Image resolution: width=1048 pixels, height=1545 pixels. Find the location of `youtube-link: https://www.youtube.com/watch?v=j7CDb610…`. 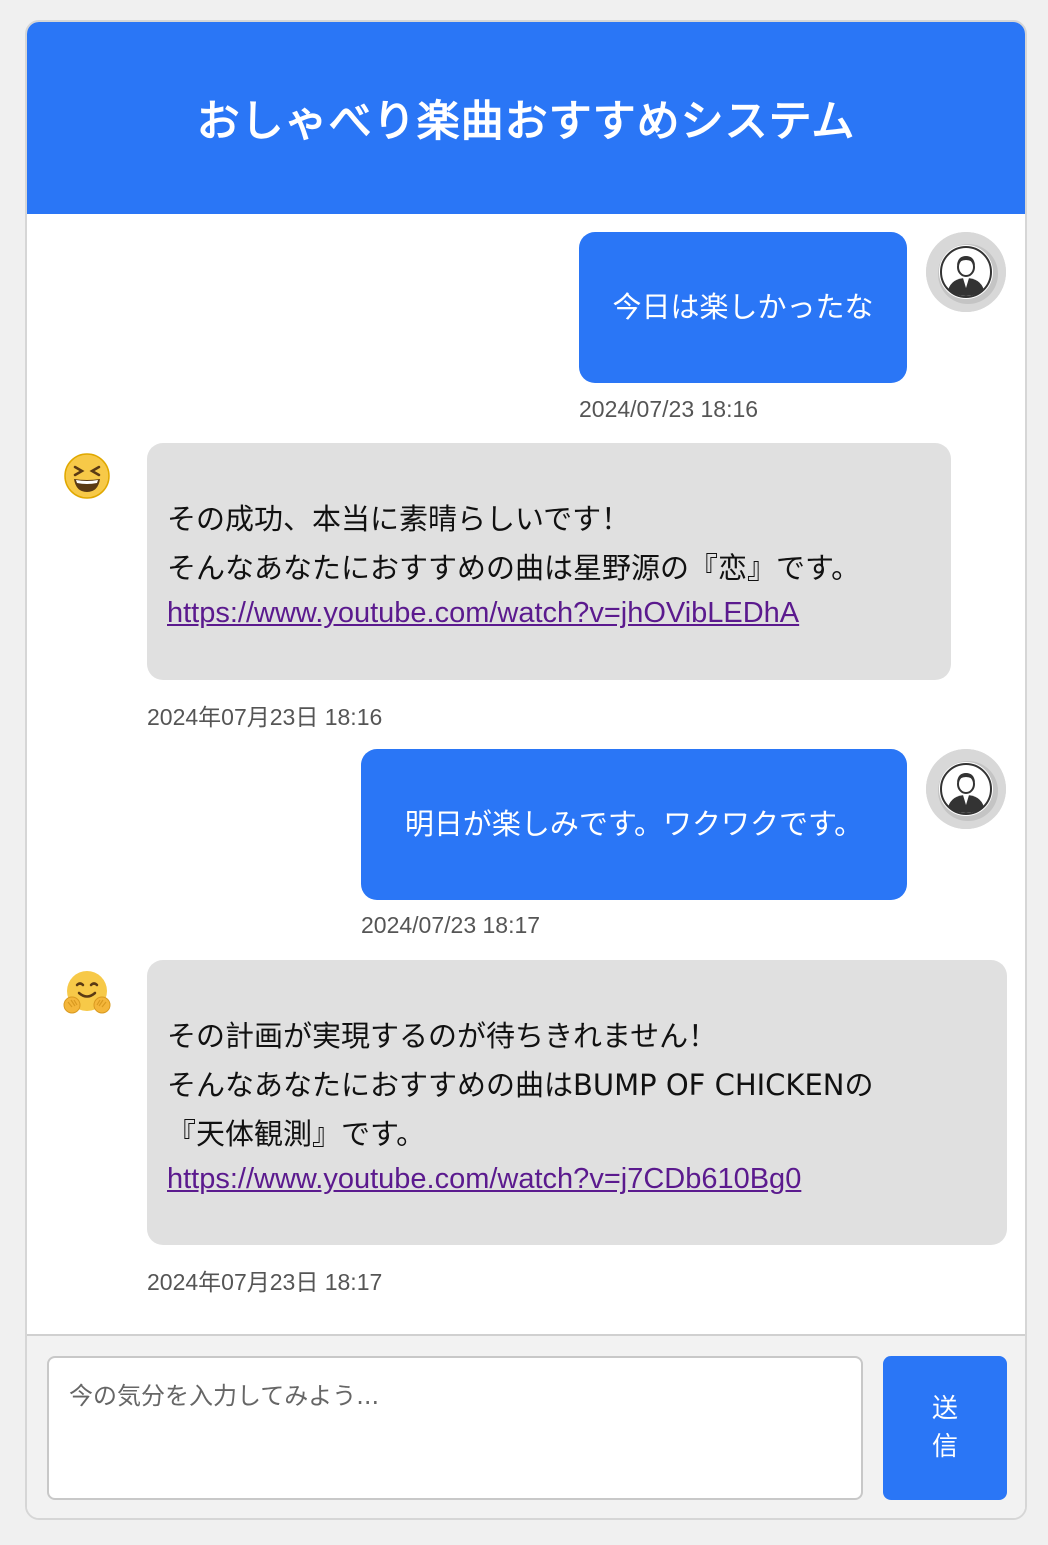

youtube-link: https://www.youtube.com/watch?v=j7CDb610… is located at coordinates (577, 1179).